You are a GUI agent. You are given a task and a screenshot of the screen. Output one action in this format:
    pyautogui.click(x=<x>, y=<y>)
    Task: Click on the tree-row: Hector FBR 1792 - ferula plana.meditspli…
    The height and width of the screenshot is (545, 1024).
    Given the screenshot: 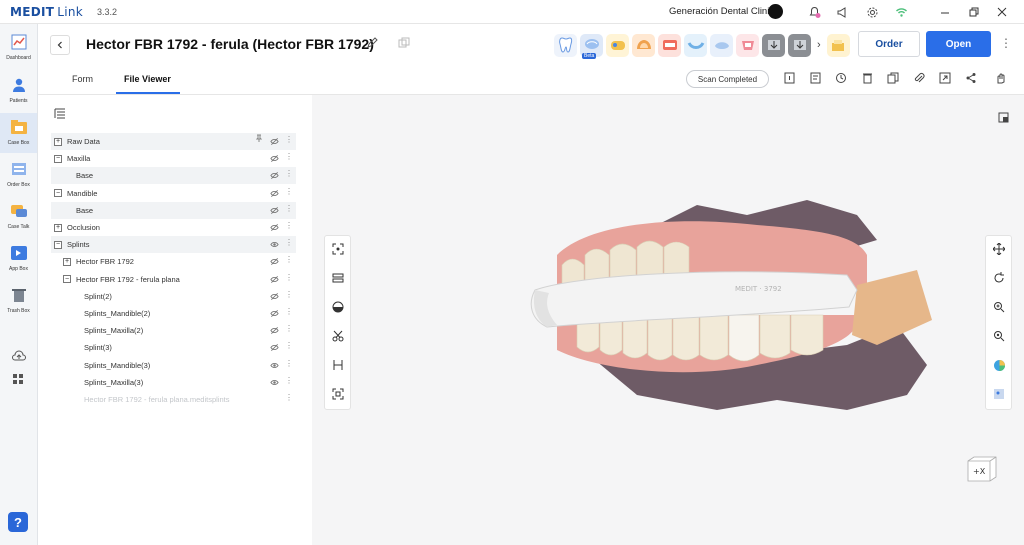 What is the action you would take?
    pyautogui.click(x=173, y=399)
    